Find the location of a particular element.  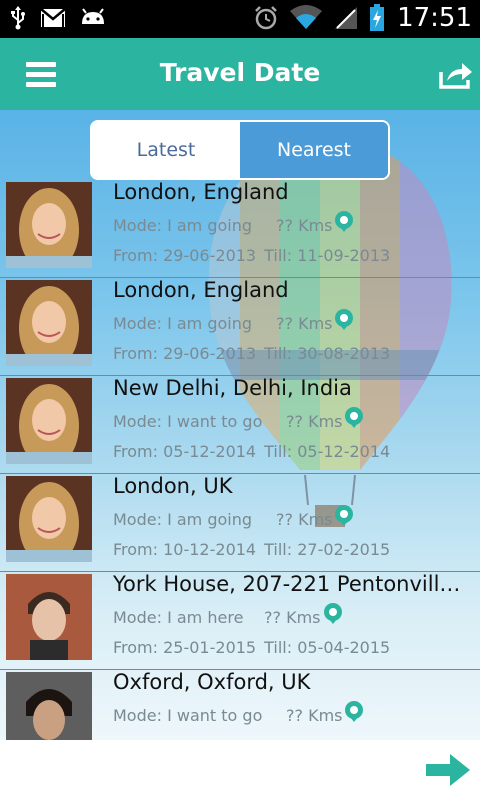

status-right-icons: 17:51 is located at coordinates (362, 18).